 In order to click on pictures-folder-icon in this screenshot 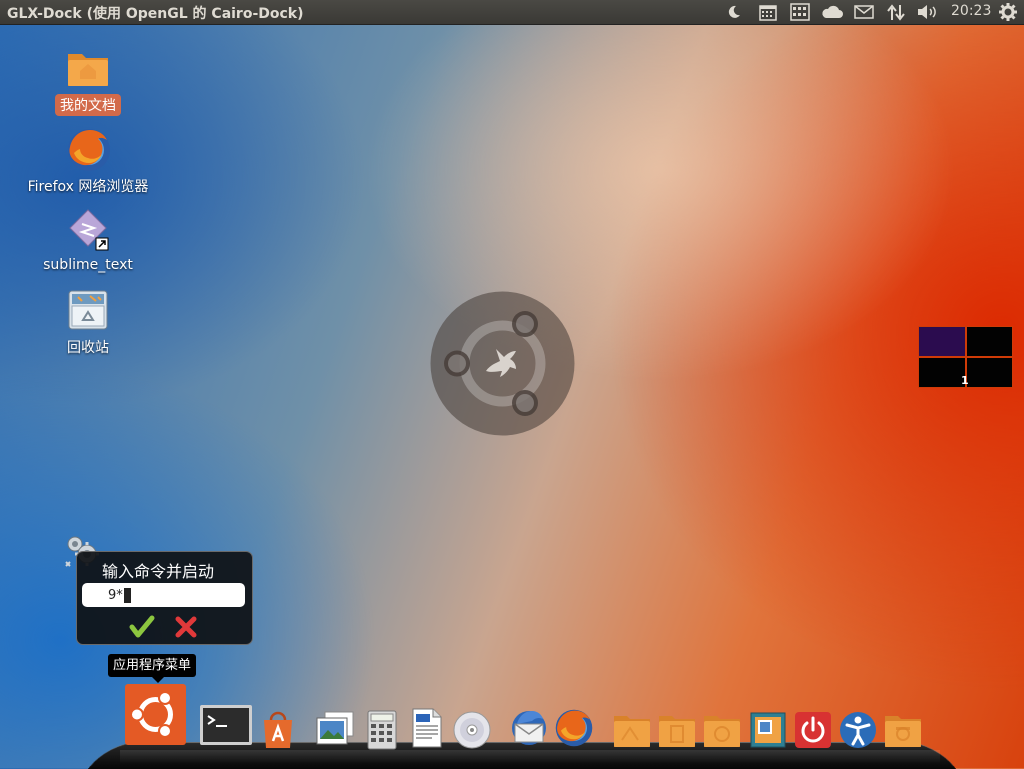, I will do `click(768, 730)`.